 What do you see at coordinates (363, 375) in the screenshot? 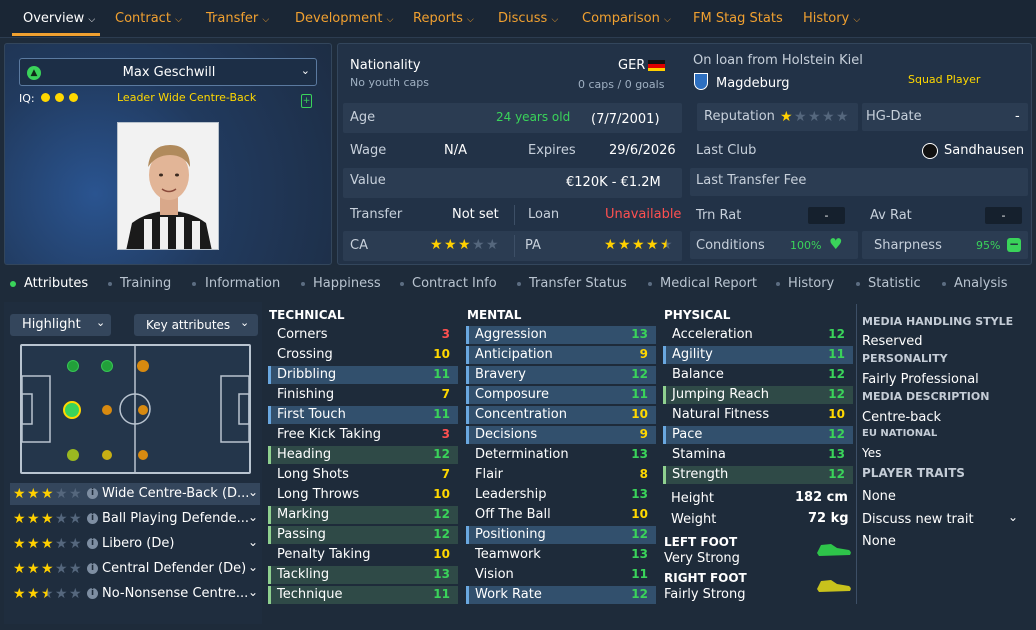
I see `attribute-row-dribbling: Dribbling 11` at bounding box center [363, 375].